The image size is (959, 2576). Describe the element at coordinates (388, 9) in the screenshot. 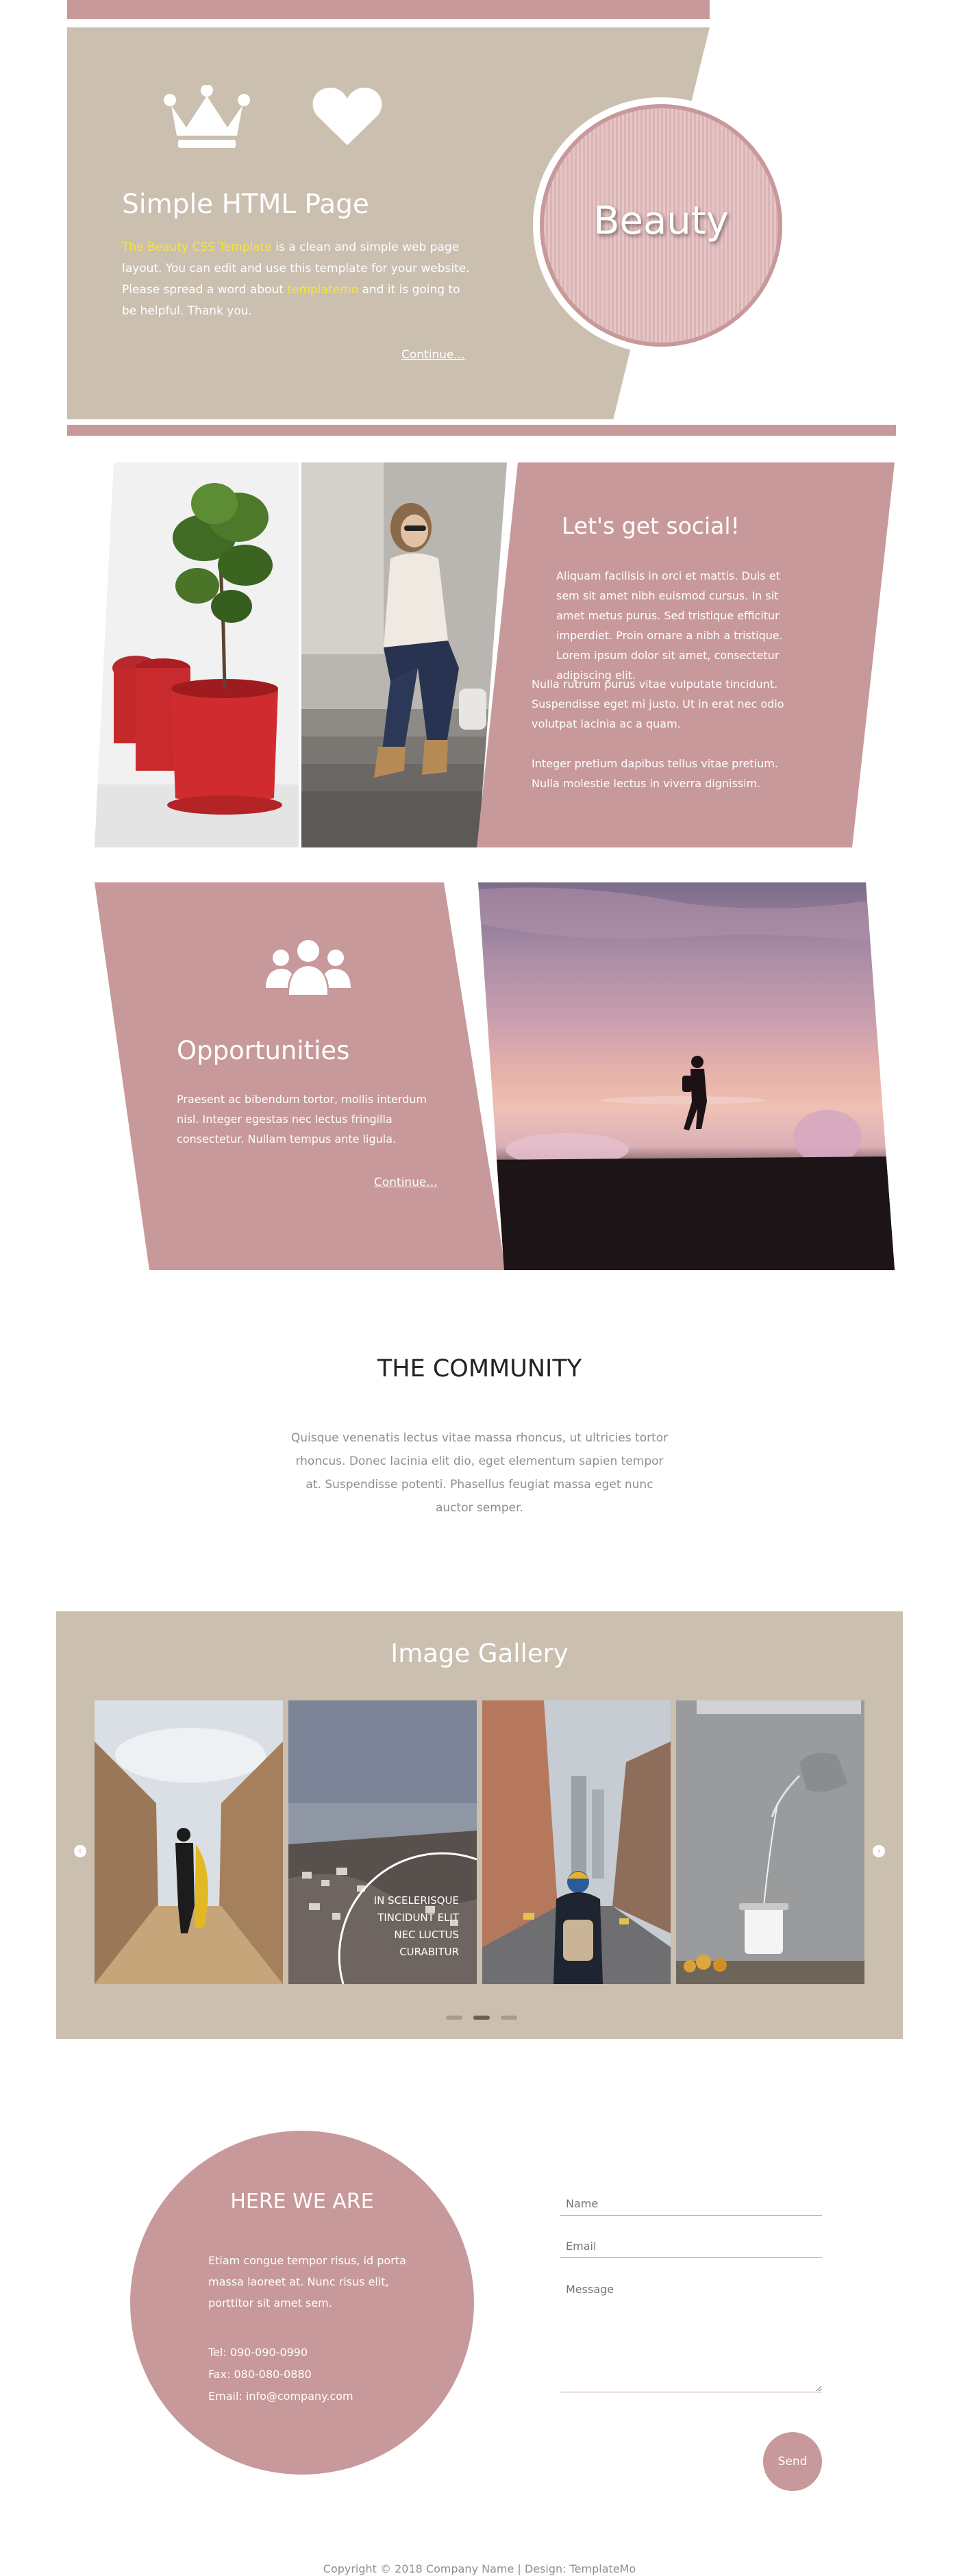

I see `top-accent-bar` at that location.